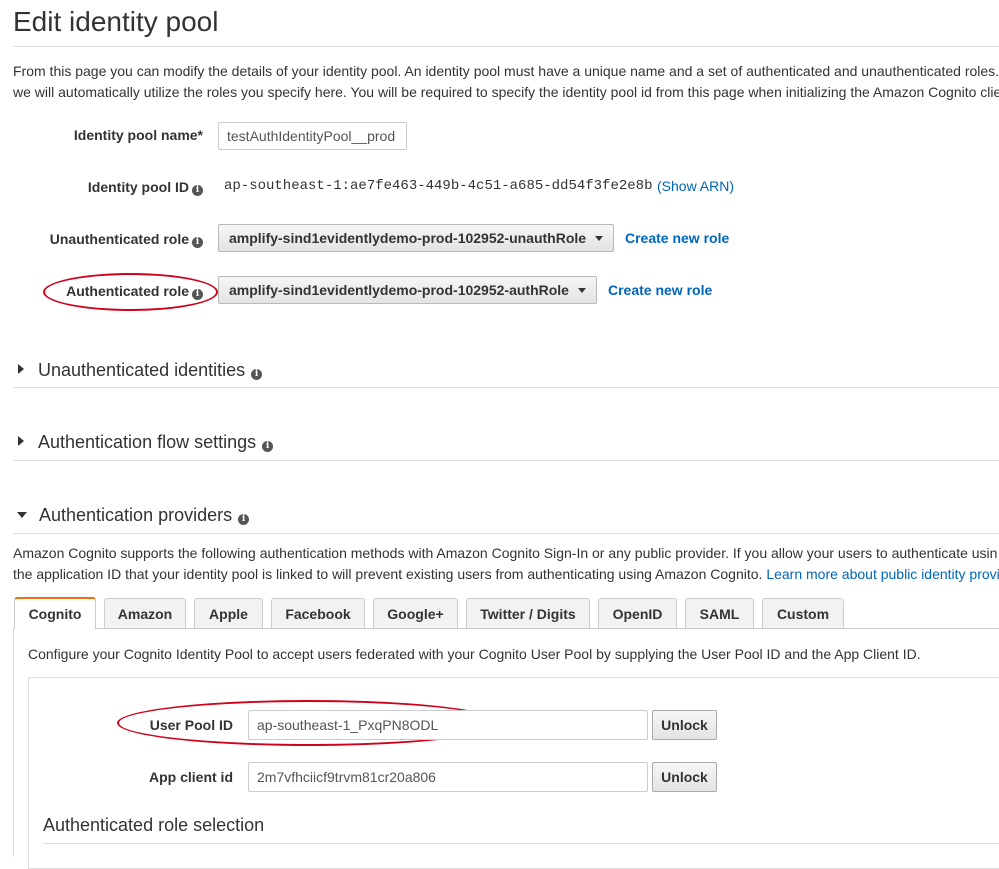 Image resolution: width=999 pixels, height=869 pixels. Describe the element at coordinates (547, 628) in the screenshot. I see `tab-strip-divider` at that location.